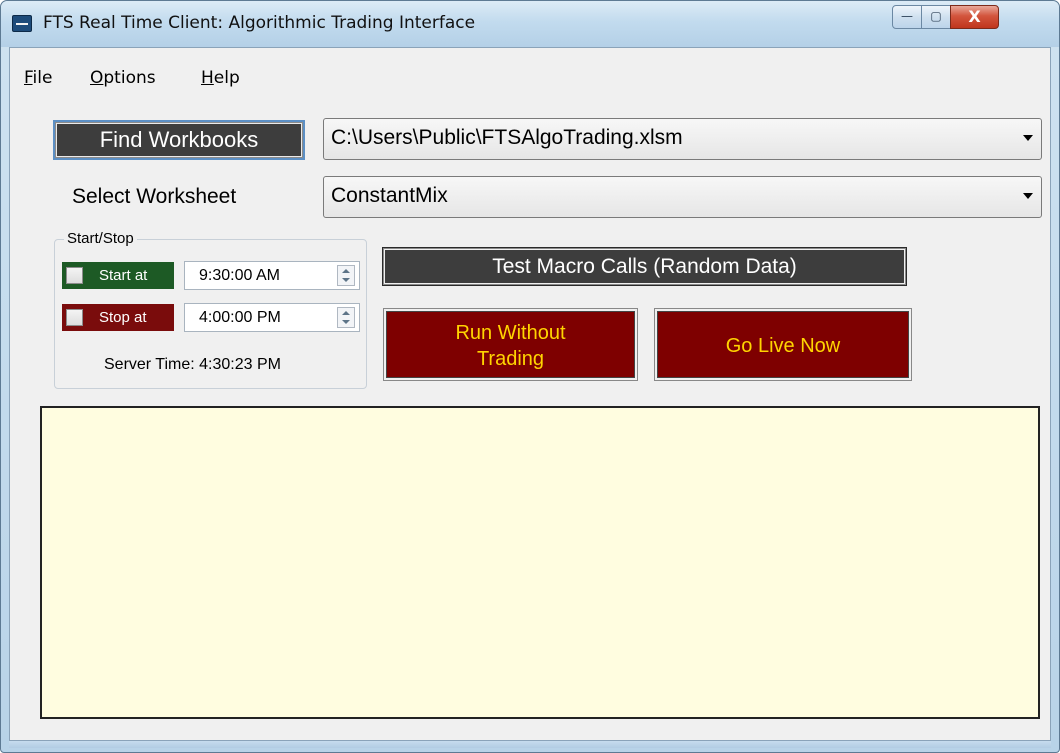 Image resolution: width=1060 pixels, height=753 pixels. I want to click on start-at-checkbox: Start at, so click(118, 275).